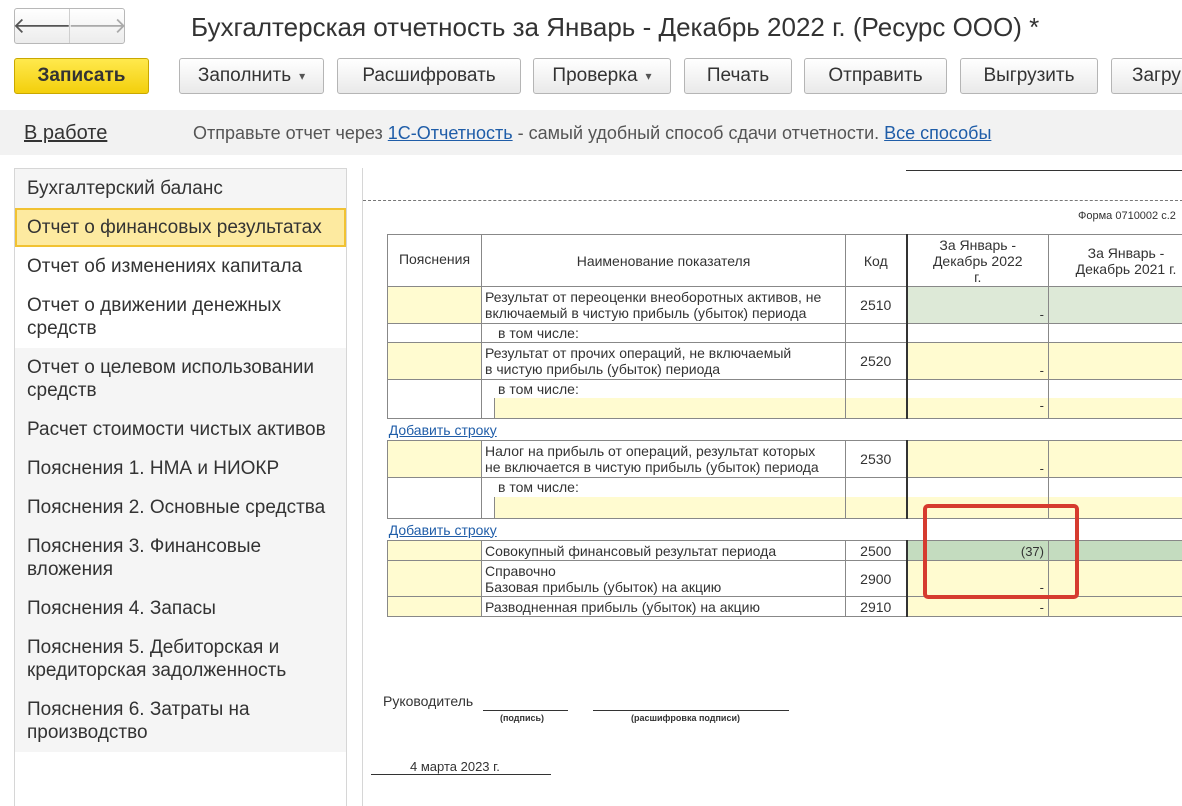  I want to click on decode-button-label: Расшифровать, so click(429, 75).